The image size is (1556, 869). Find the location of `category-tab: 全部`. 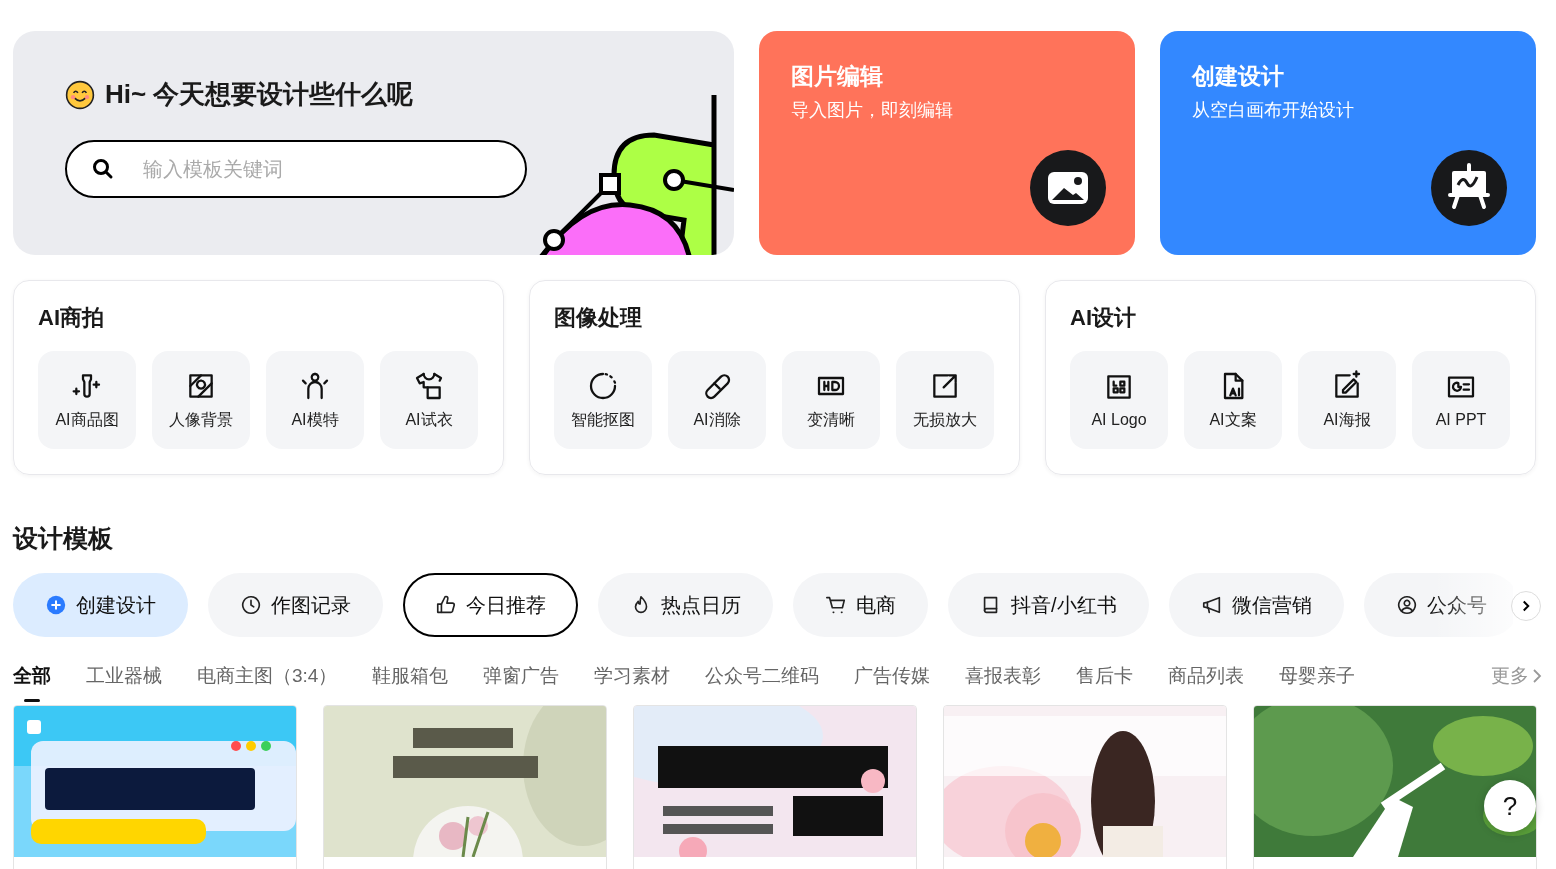

category-tab: 全部 is located at coordinates (32, 682).